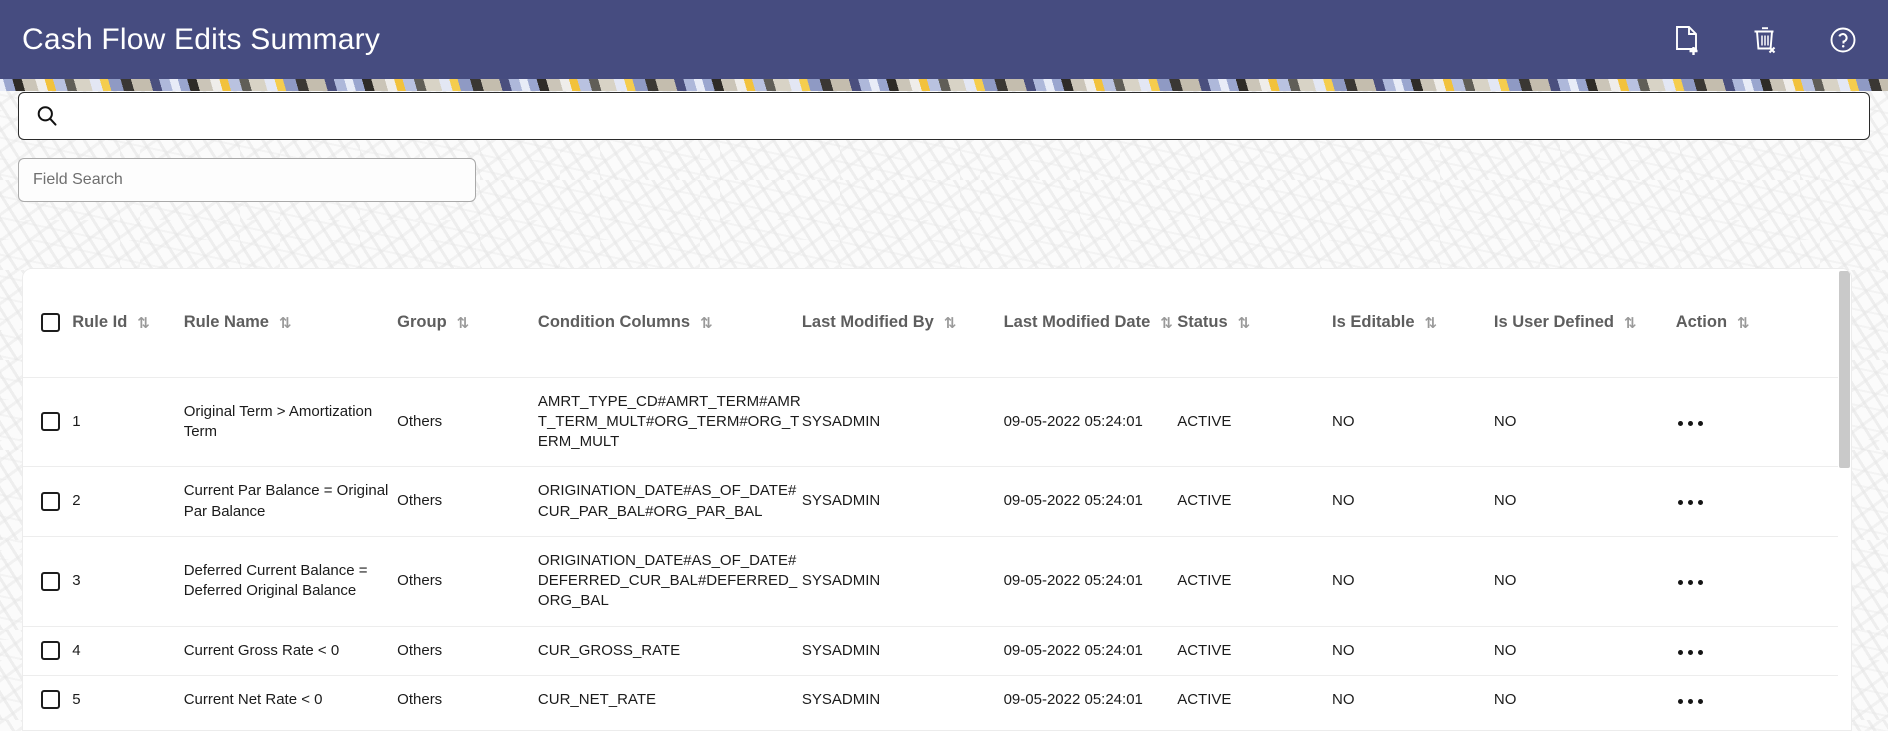  I want to click on global-search-bar, so click(944, 116).